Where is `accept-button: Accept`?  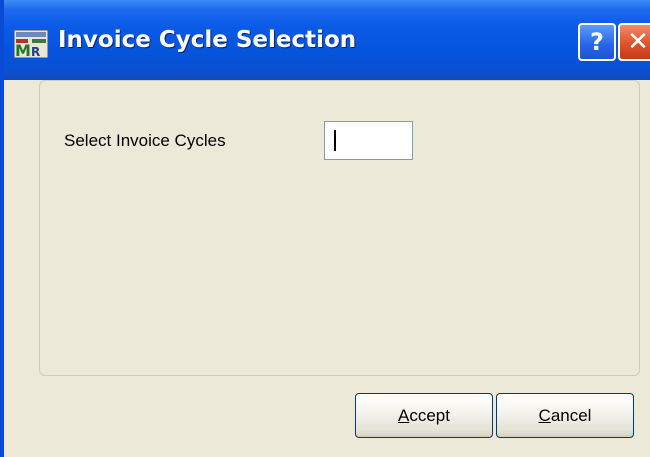
accept-button: Accept is located at coordinates (424, 415).